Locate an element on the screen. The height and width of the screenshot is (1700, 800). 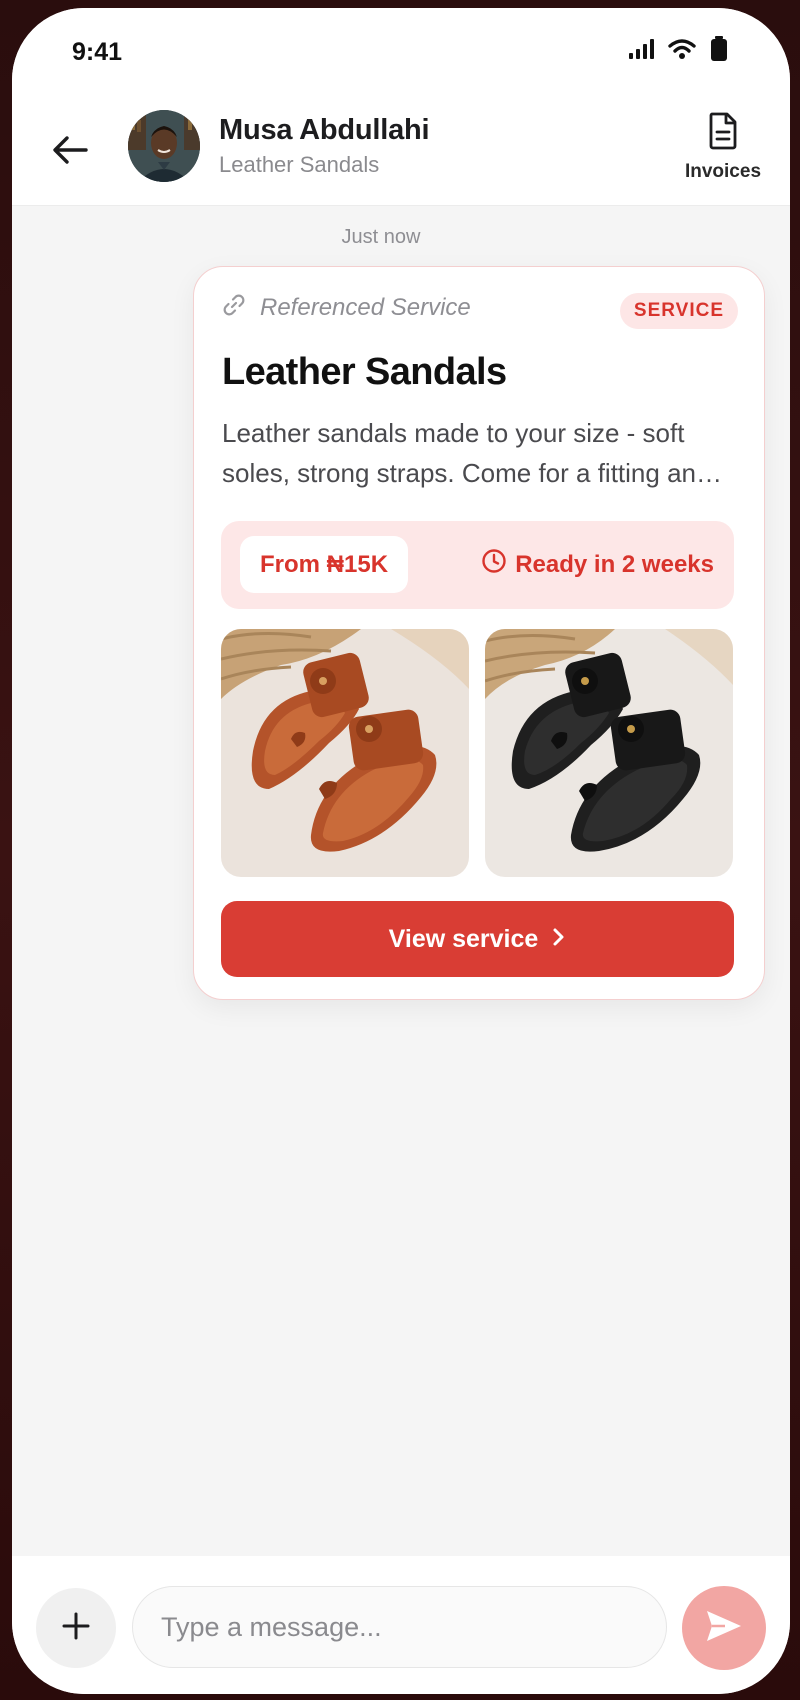
status-bar: 9:41 is located at coordinates (401, 54).